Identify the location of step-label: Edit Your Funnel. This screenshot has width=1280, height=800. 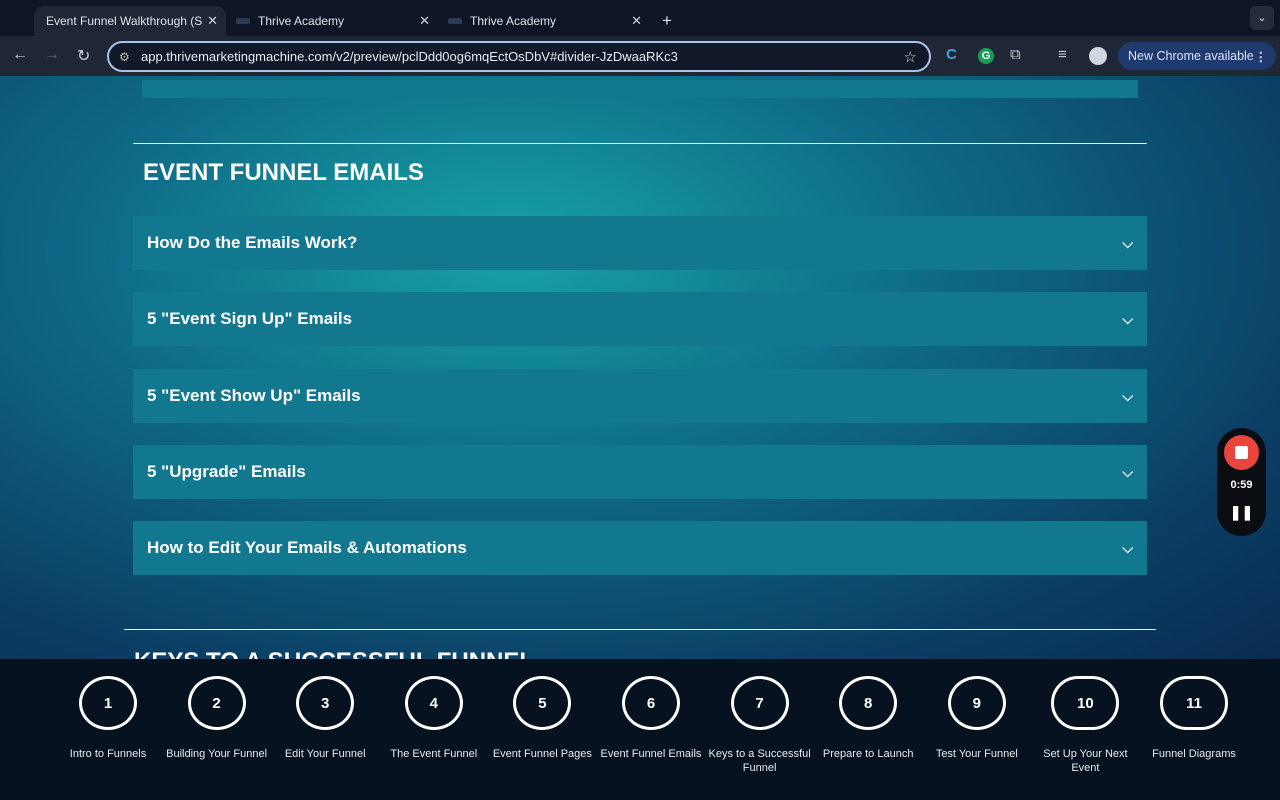
(325, 754).